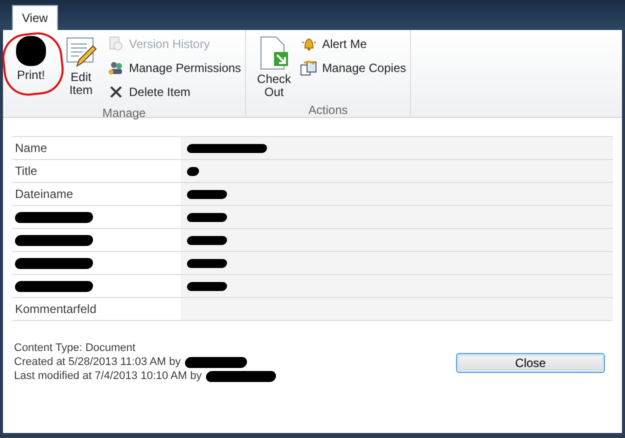 The height and width of the screenshot is (438, 625). I want to click on group-label: Actions, so click(328, 109).